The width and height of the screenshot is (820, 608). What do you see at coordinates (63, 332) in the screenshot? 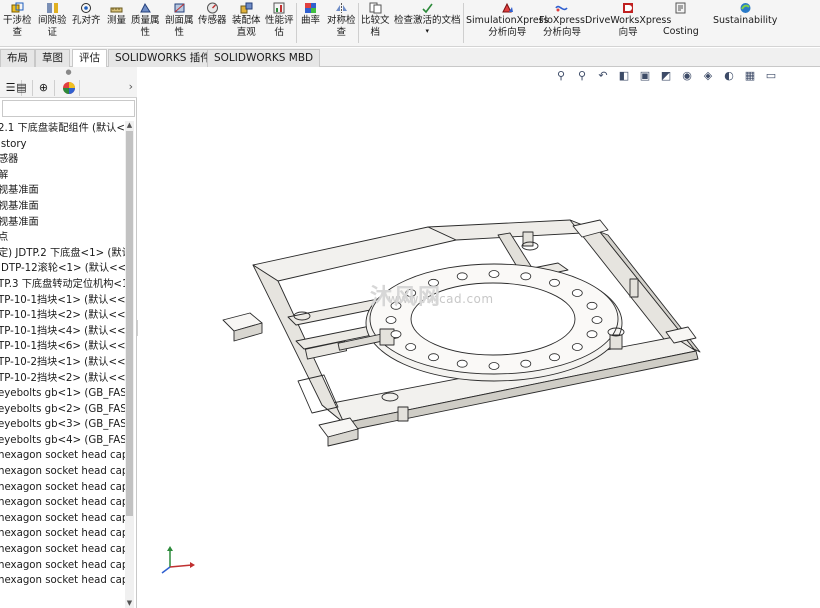
I see `tree-node: TP-10-1挡块<4> (默认<<默` at bounding box center [63, 332].